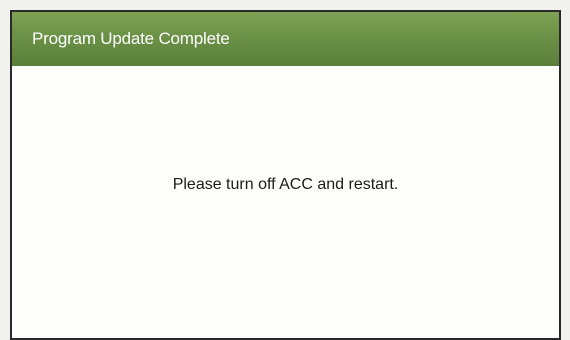 Image resolution: width=570 pixels, height=340 pixels. I want to click on dialog-title: Program Update Complete, so click(131, 38).